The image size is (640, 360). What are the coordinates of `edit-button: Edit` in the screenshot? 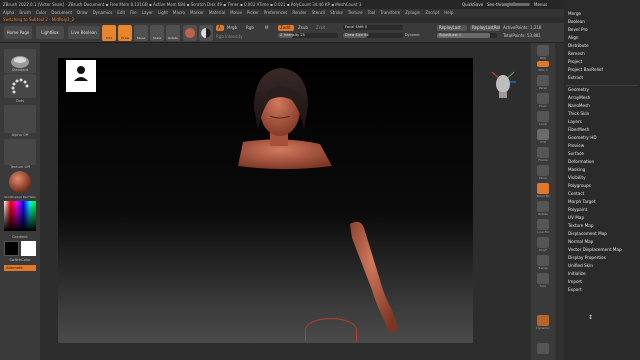 It's located at (109, 33).